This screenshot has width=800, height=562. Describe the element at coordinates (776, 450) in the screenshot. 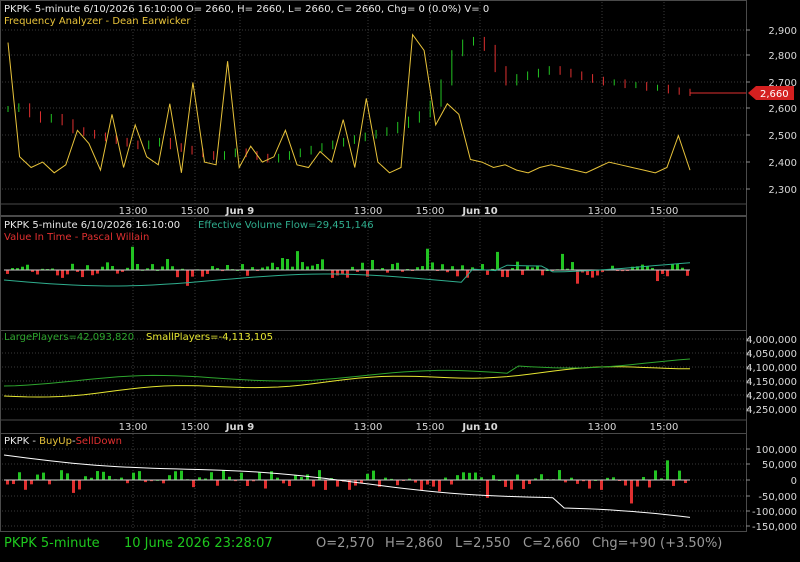

I see `buyup-y-label: 100,000` at that location.